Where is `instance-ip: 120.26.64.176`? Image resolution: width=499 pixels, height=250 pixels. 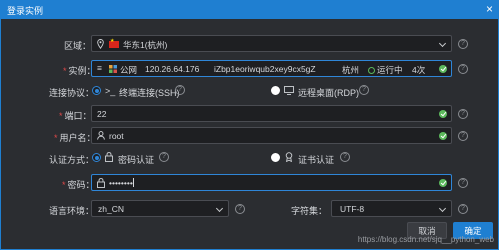
instance-ip: 120.26.64.176 is located at coordinates (172, 69).